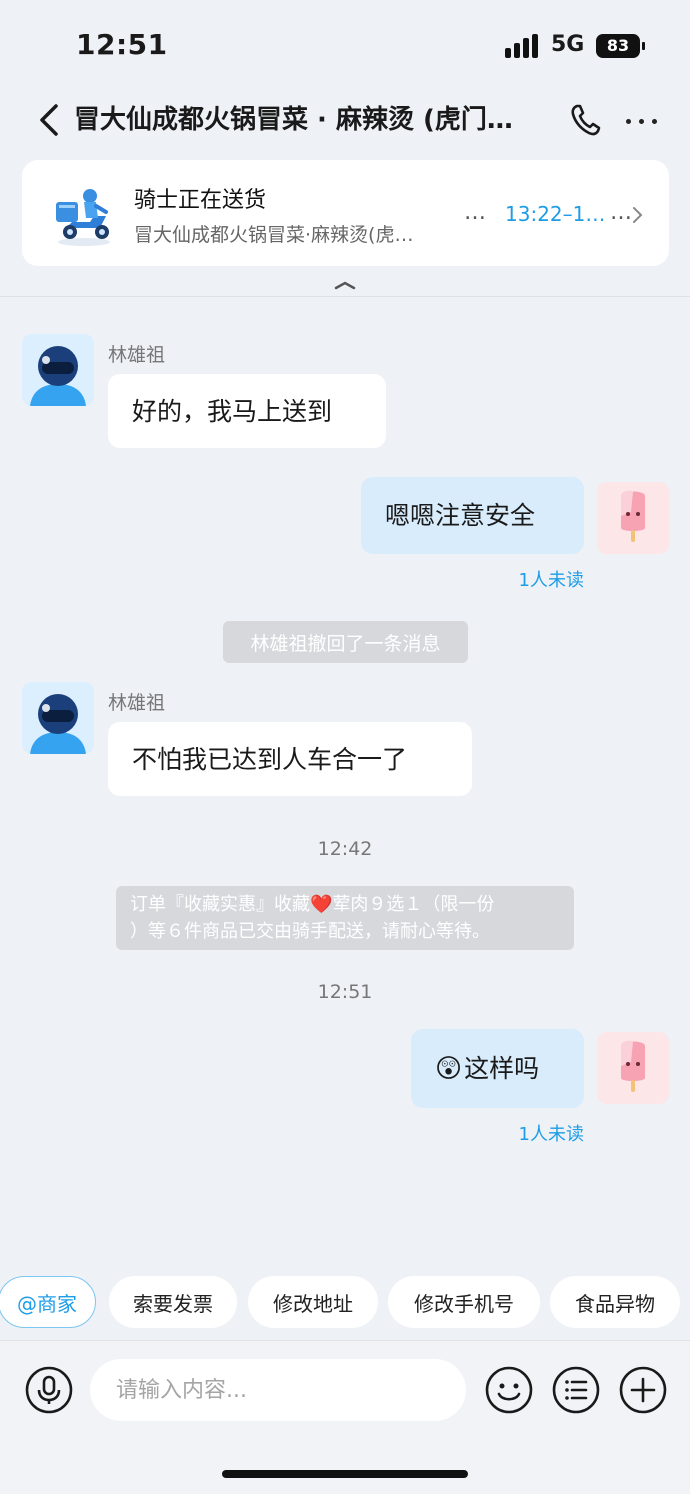 The image size is (690, 1494). I want to click on outgoing-message-bubble: 😲 这样吗, so click(497, 1068).